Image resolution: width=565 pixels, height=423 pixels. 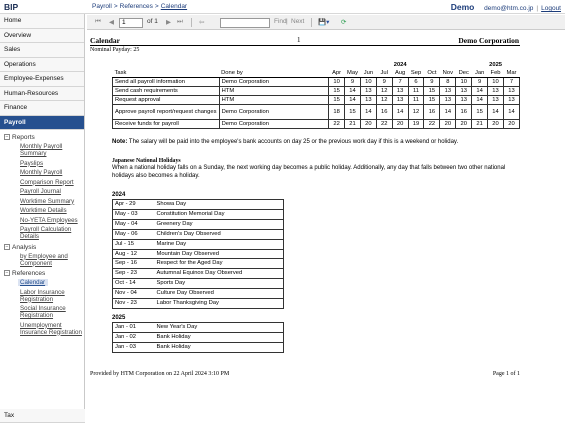 What do you see at coordinates (42, 296) in the screenshot?
I see `tree-item-labor-insurance-registration: Labor Insurance Registration` at bounding box center [42, 296].